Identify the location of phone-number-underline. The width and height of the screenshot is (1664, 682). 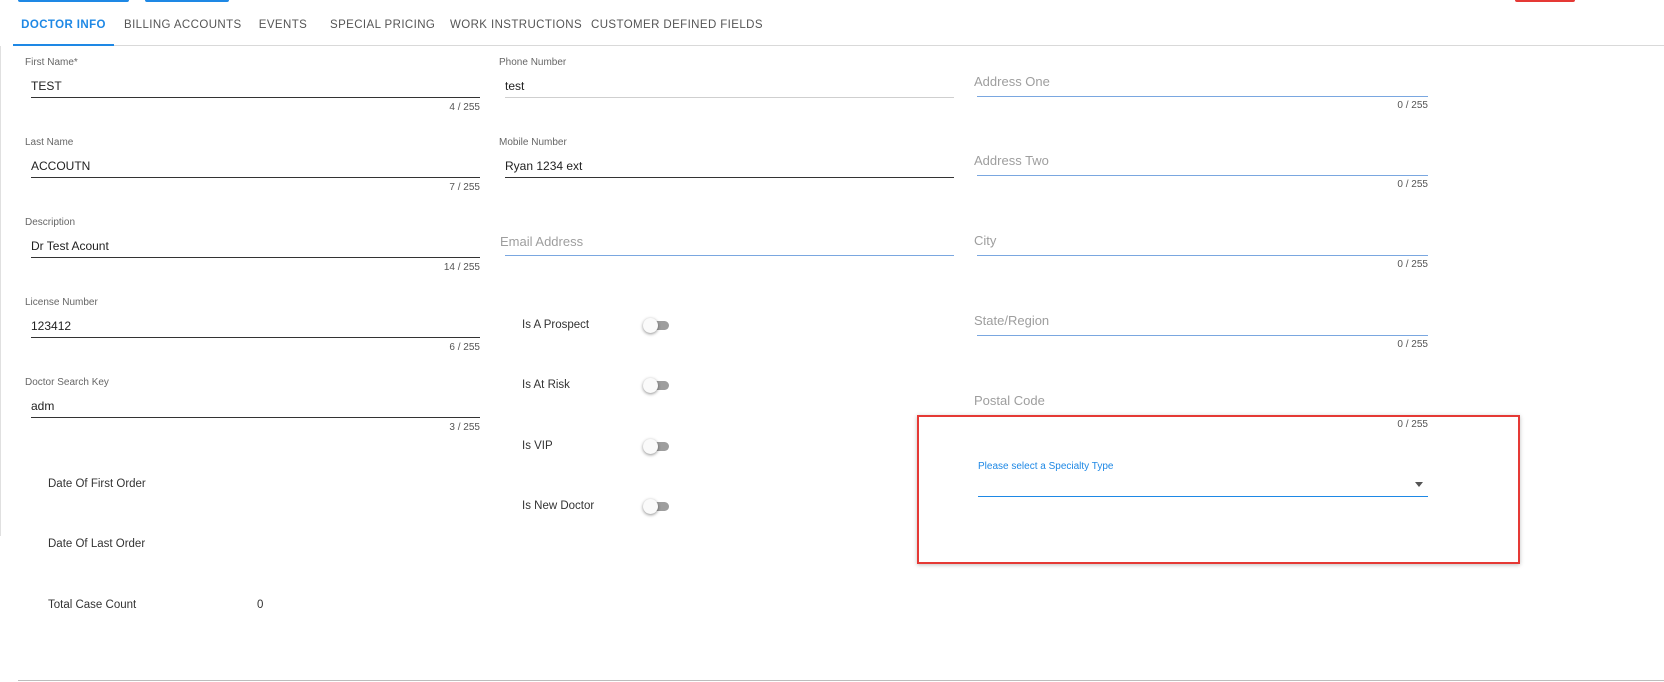
(729, 97).